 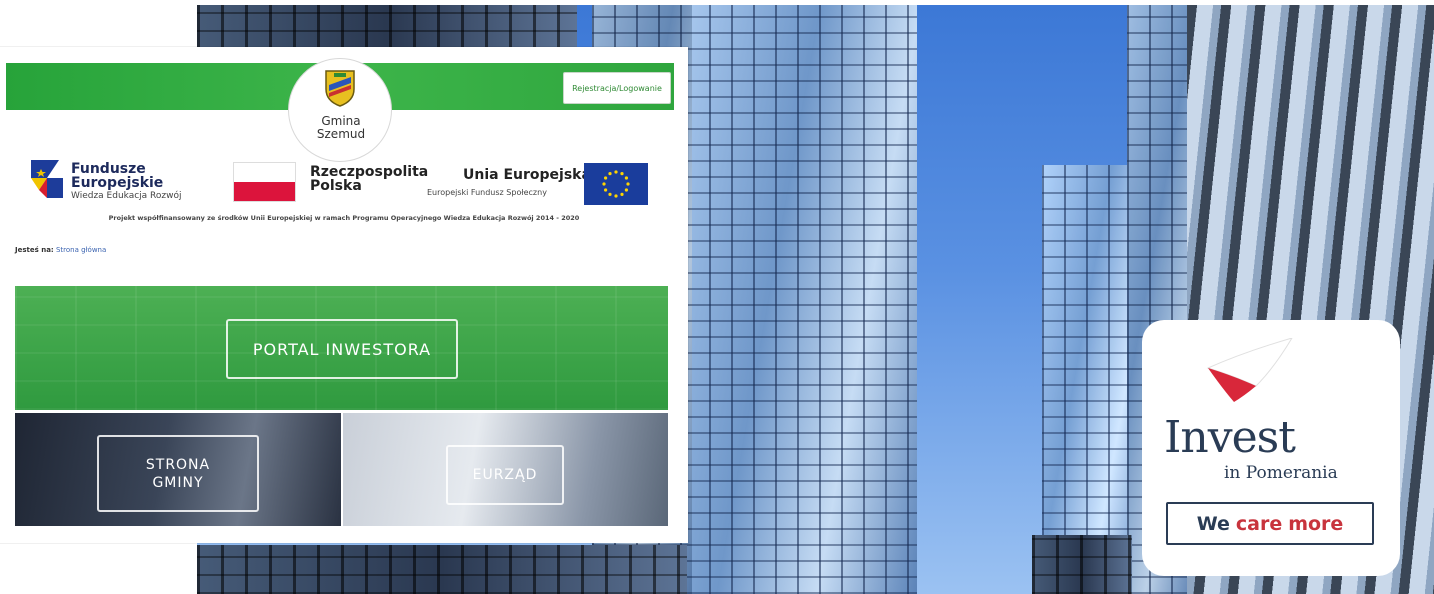 What do you see at coordinates (487, 192) in the screenshot?
I see `ue-subtitle: Europejski Fundusz Społeczny` at bounding box center [487, 192].